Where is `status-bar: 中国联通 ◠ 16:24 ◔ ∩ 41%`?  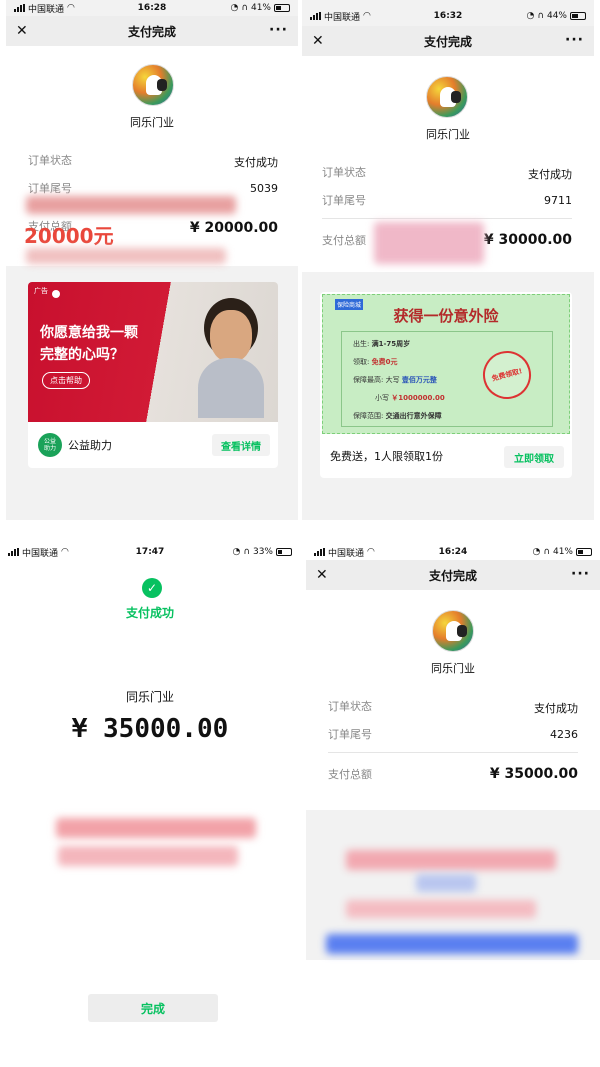
status-bar: 中国联通 ◠ 16:24 ◔ ∩ 41% is located at coordinates (453, 552).